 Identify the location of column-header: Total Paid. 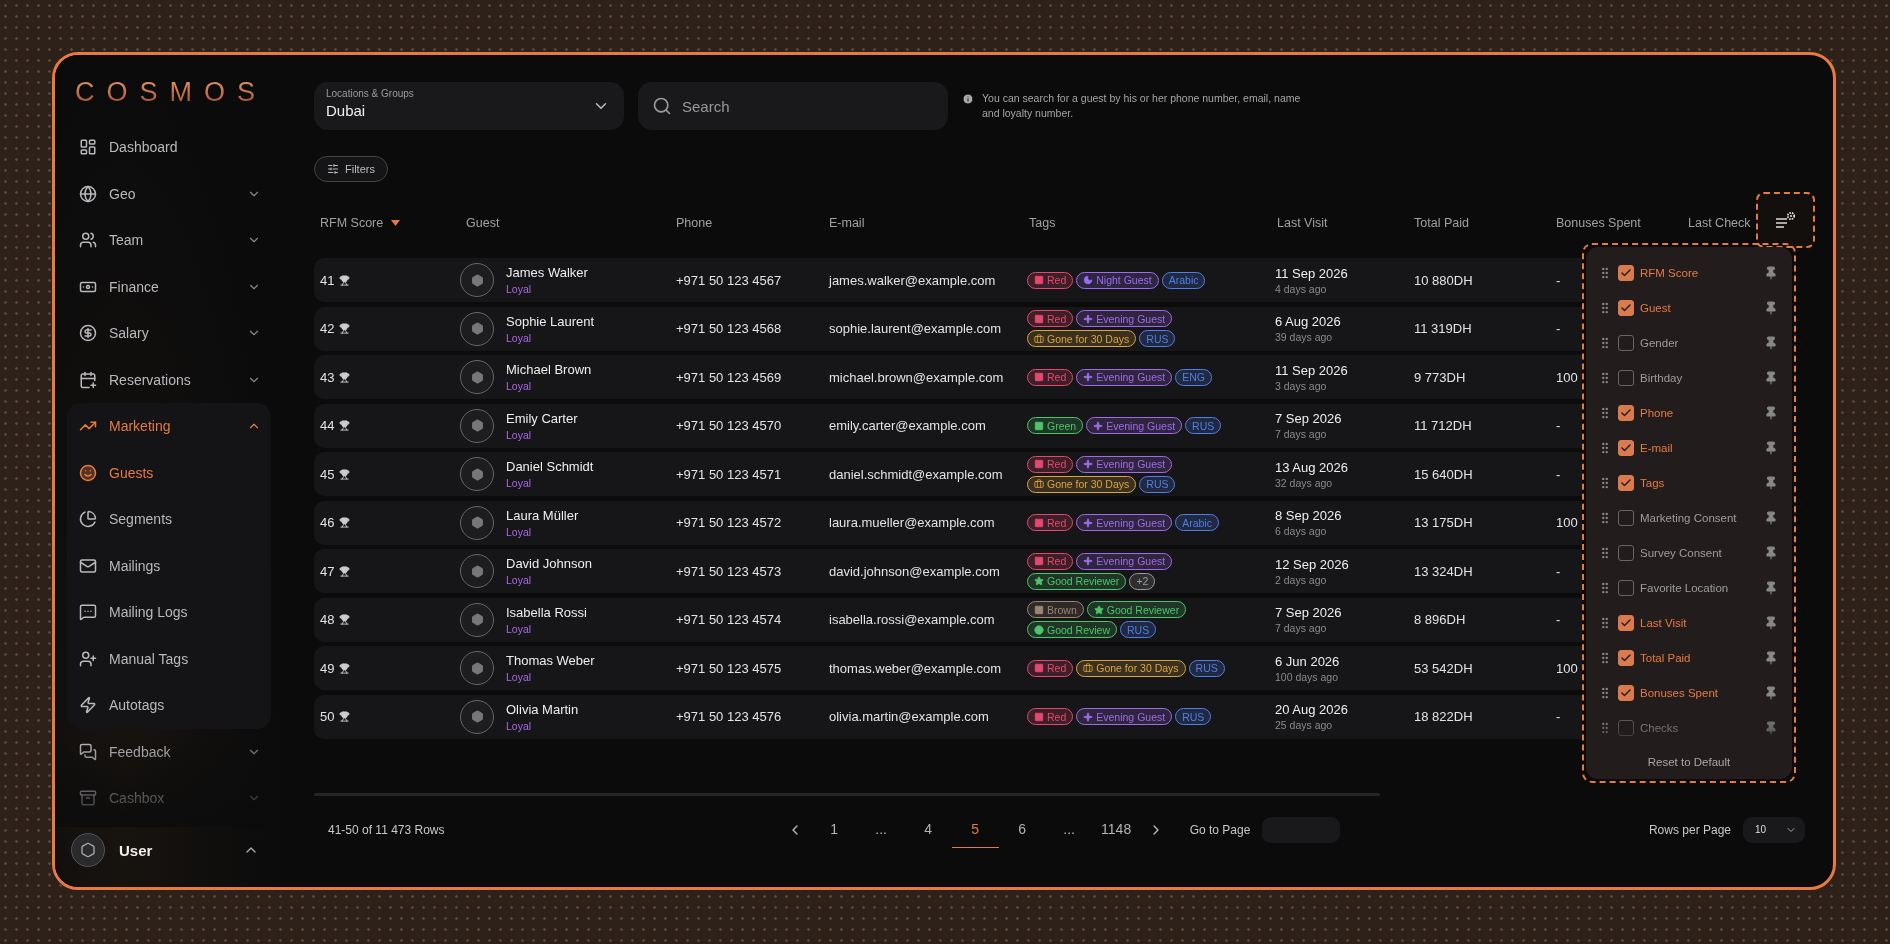
(1441, 223).